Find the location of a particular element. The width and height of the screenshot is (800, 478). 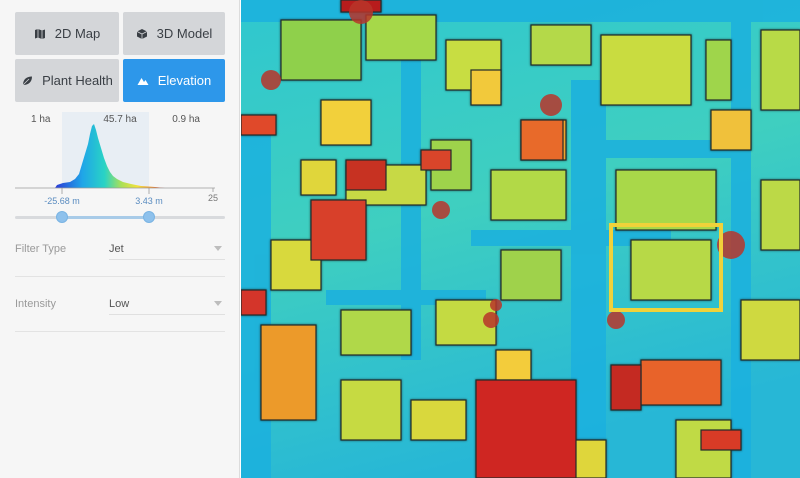

filter-type-select: Jet is located at coordinates (167, 249).